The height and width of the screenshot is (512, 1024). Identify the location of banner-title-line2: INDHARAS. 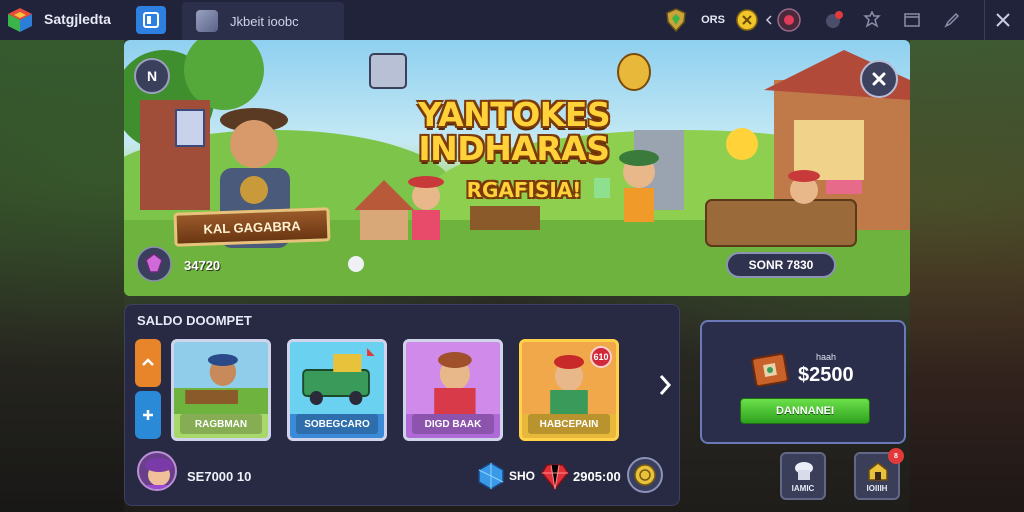
(514, 148).